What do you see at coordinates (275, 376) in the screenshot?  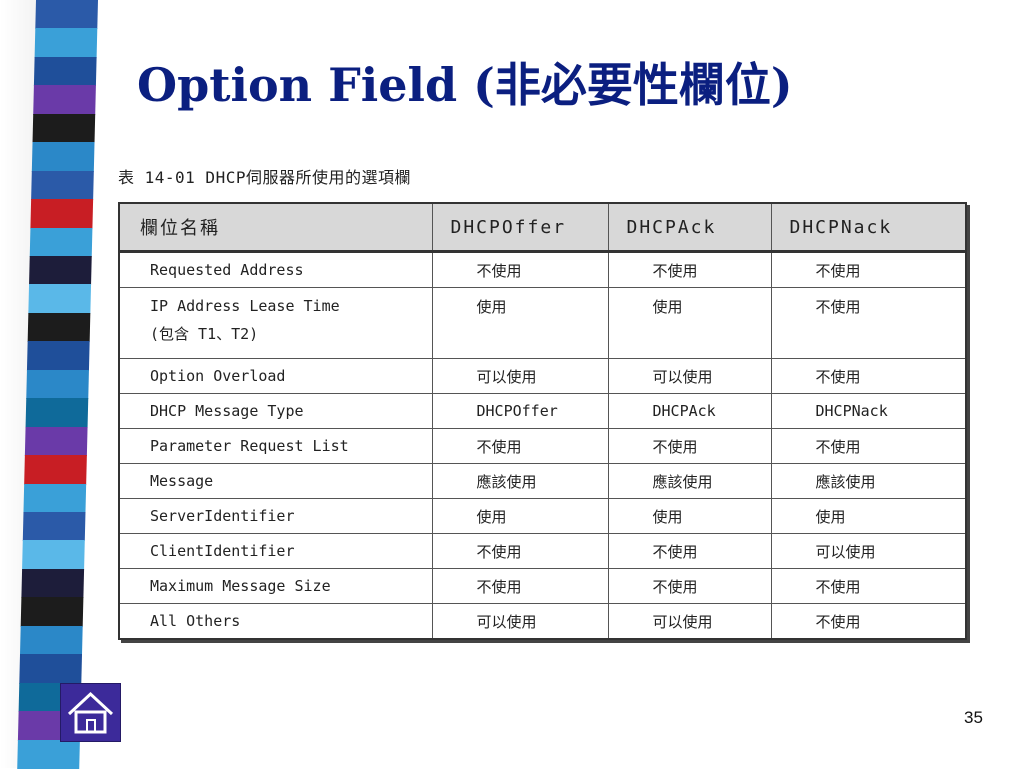 I see `row-field-name: Option Overload` at bounding box center [275, 376].